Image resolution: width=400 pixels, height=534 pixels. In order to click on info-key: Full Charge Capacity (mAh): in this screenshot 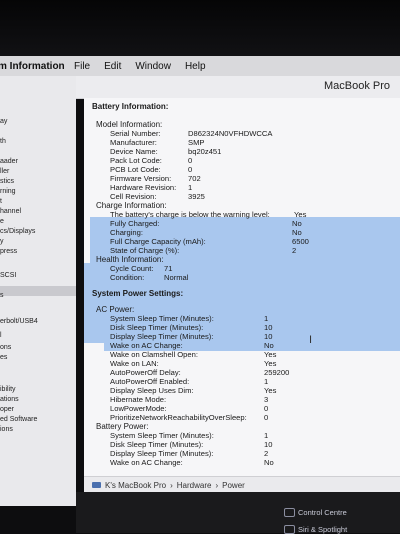, I will do `click(158, 241)`.